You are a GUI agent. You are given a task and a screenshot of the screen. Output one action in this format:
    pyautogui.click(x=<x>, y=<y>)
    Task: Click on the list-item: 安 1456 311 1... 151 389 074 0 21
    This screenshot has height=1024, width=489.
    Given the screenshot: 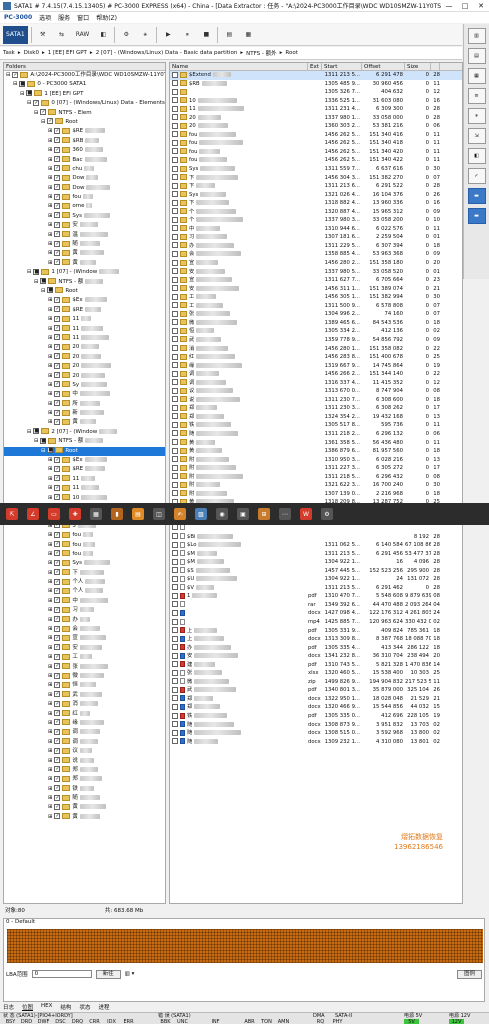 What is the action you would take?
    pyautogui.click(x=316, y=289)
    